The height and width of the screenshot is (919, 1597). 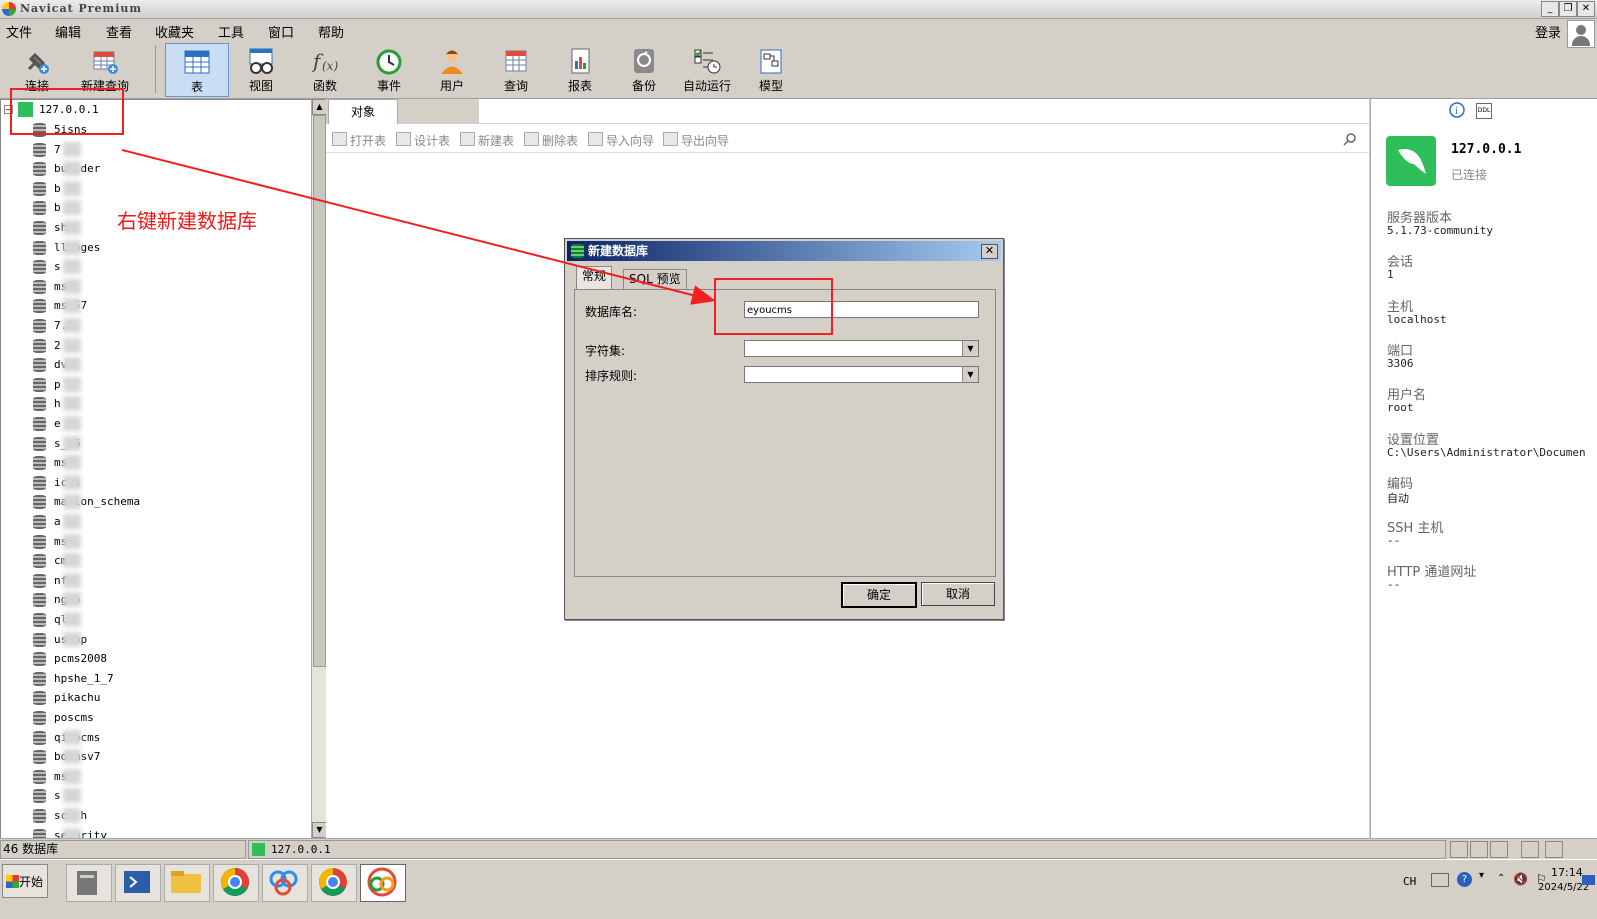 What do you see at coordinates (1459, 849) in the screenshot?
I see `list-view-icon` at bounding box center [1459, 849].